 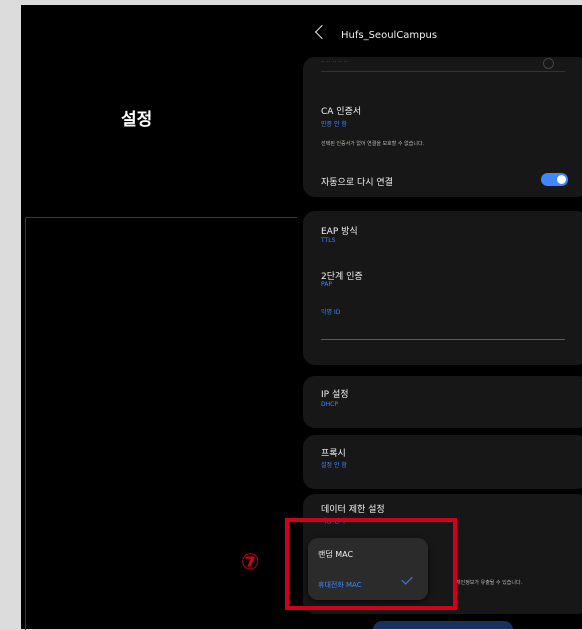 I want to click on ip-settings-value: DHCP, so click(x=329, y=404).